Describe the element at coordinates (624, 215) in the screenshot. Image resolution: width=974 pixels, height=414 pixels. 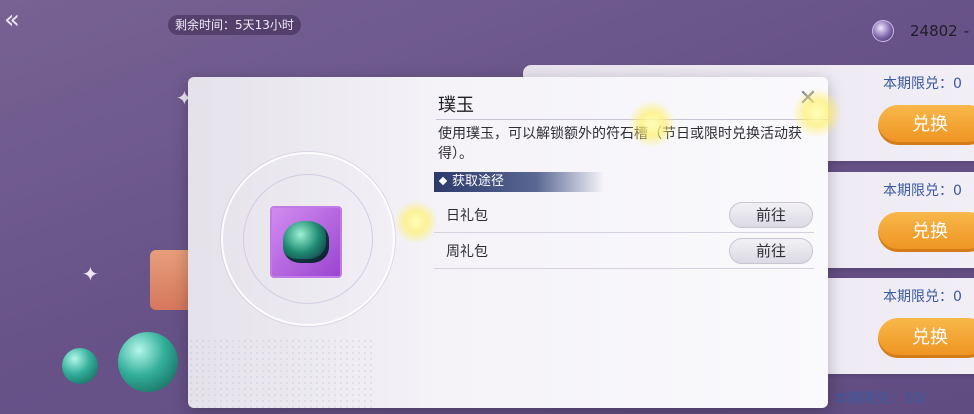
I see `source-row: 日礼包 前往` at that location.